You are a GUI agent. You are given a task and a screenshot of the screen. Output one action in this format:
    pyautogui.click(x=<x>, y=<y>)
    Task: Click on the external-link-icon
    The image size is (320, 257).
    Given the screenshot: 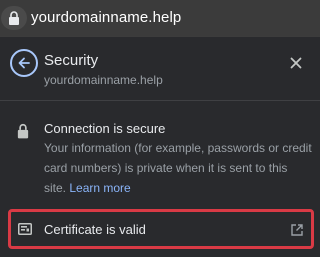 What is the action you would take?
    pyautogui.click(x=297, y=230)
    